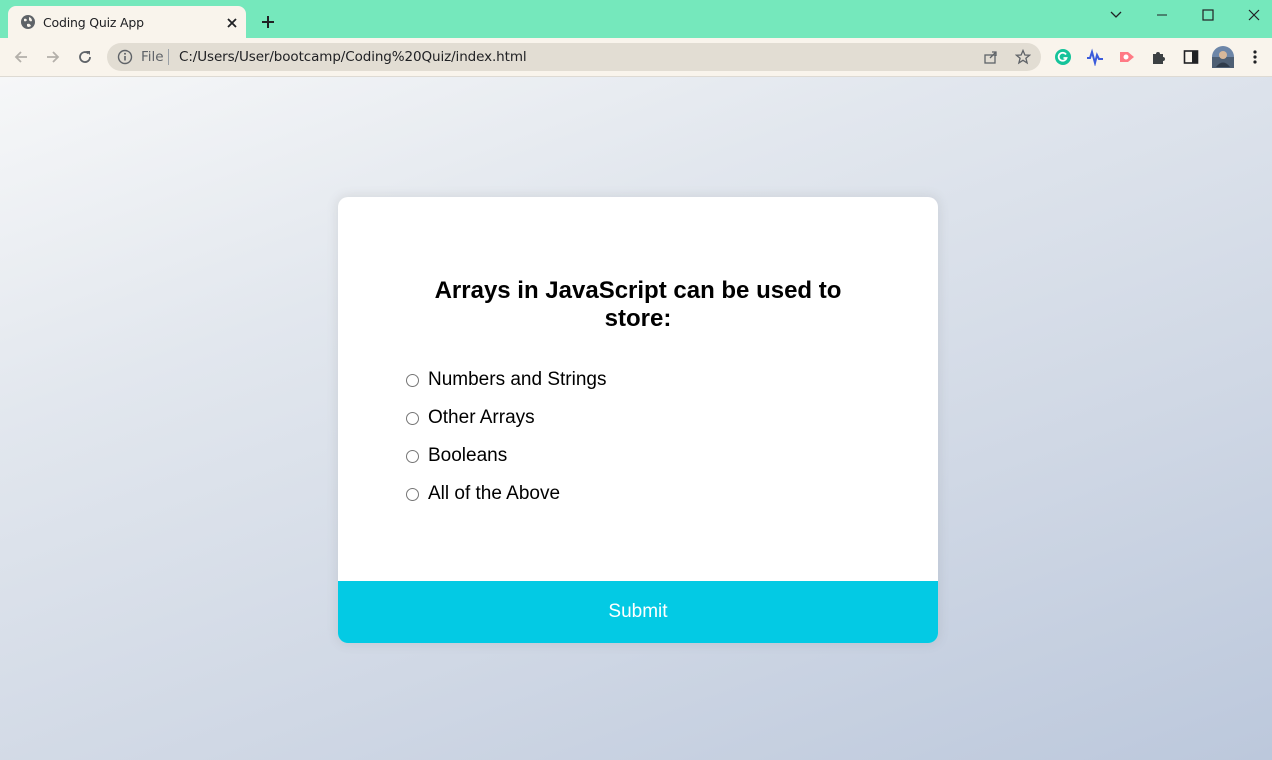  What do you see at coordinates (93, 22) in the screenshot?
I see `tab-title: Coding Quiz App` at bounding box center [93, 22].